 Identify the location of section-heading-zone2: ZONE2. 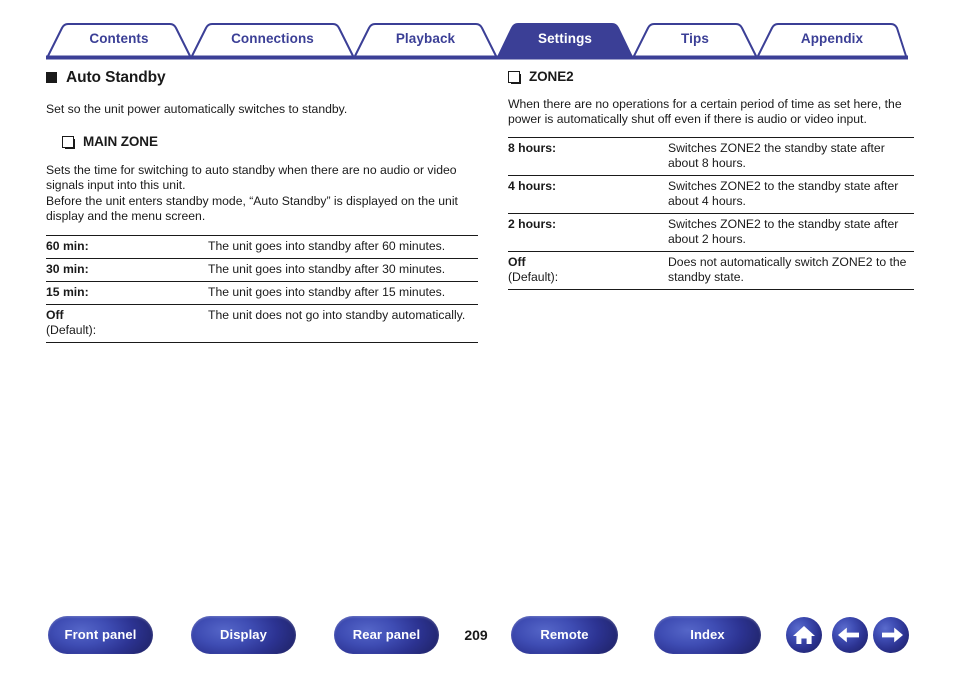
(711, 77).